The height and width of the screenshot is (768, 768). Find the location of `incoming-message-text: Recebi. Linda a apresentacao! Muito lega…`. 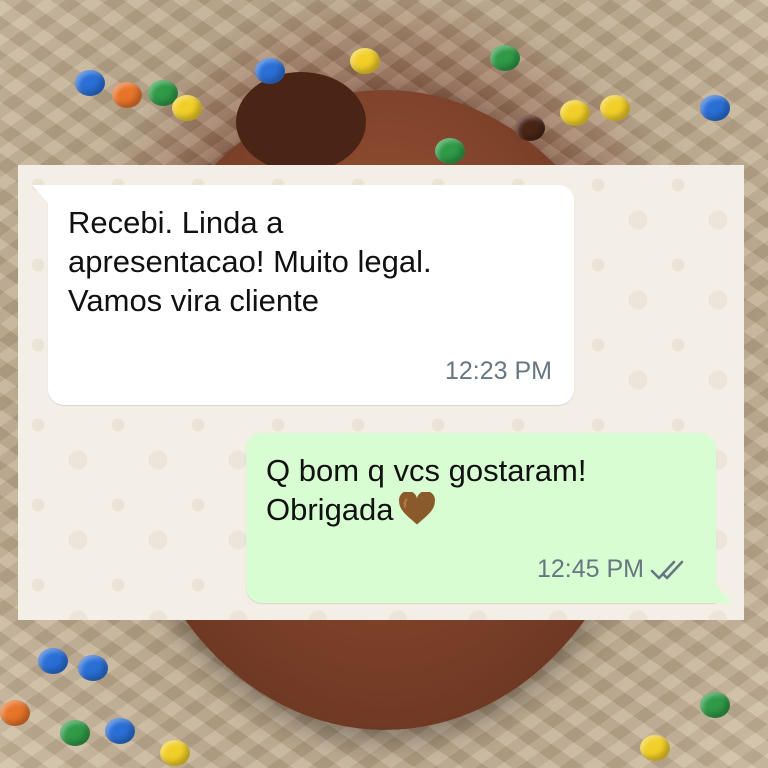

incoming-message-text: Recebi. Linda a apresentacao! Muito lega… is located at coordinates (250, 261).